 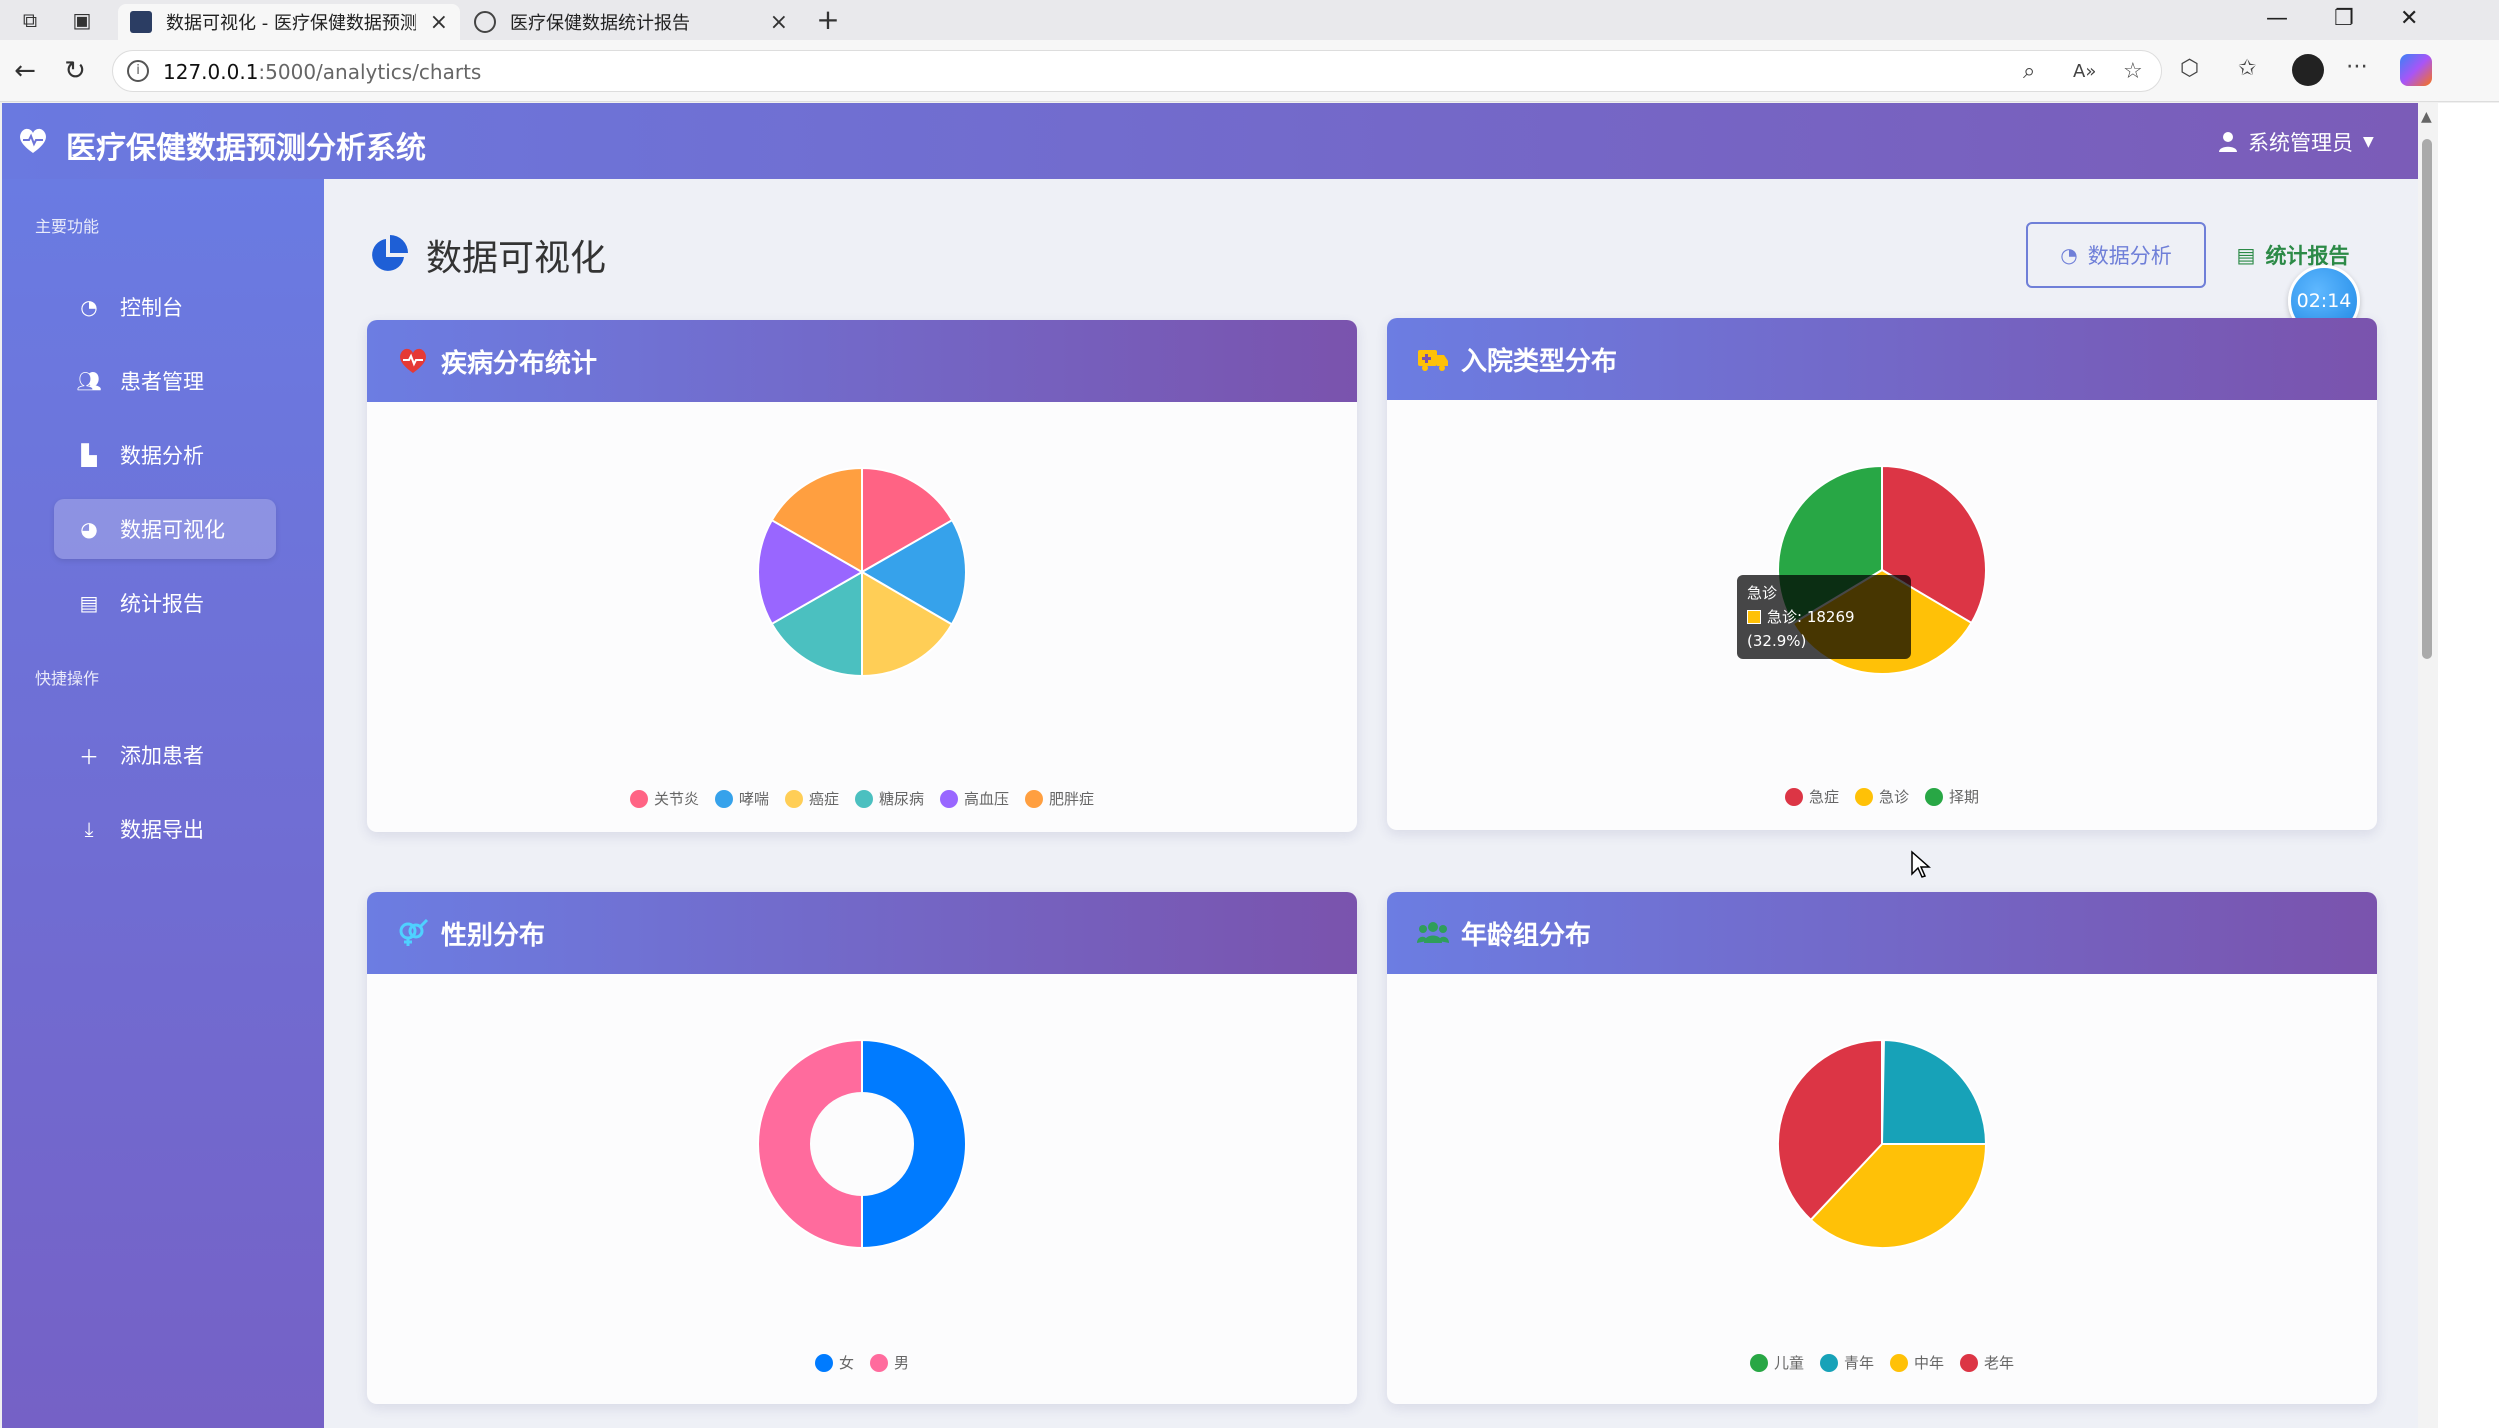 I want to click on ambulance-icon, so click(x=1433, y=360).